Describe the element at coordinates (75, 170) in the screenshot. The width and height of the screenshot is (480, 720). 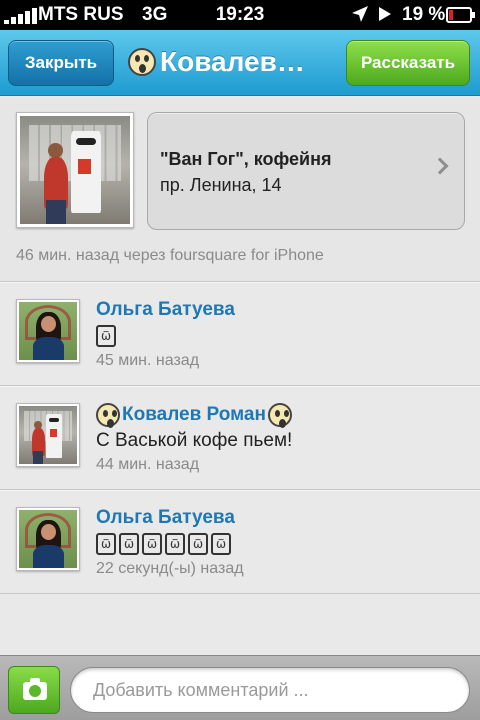
I see `checkin-photo` at that location.